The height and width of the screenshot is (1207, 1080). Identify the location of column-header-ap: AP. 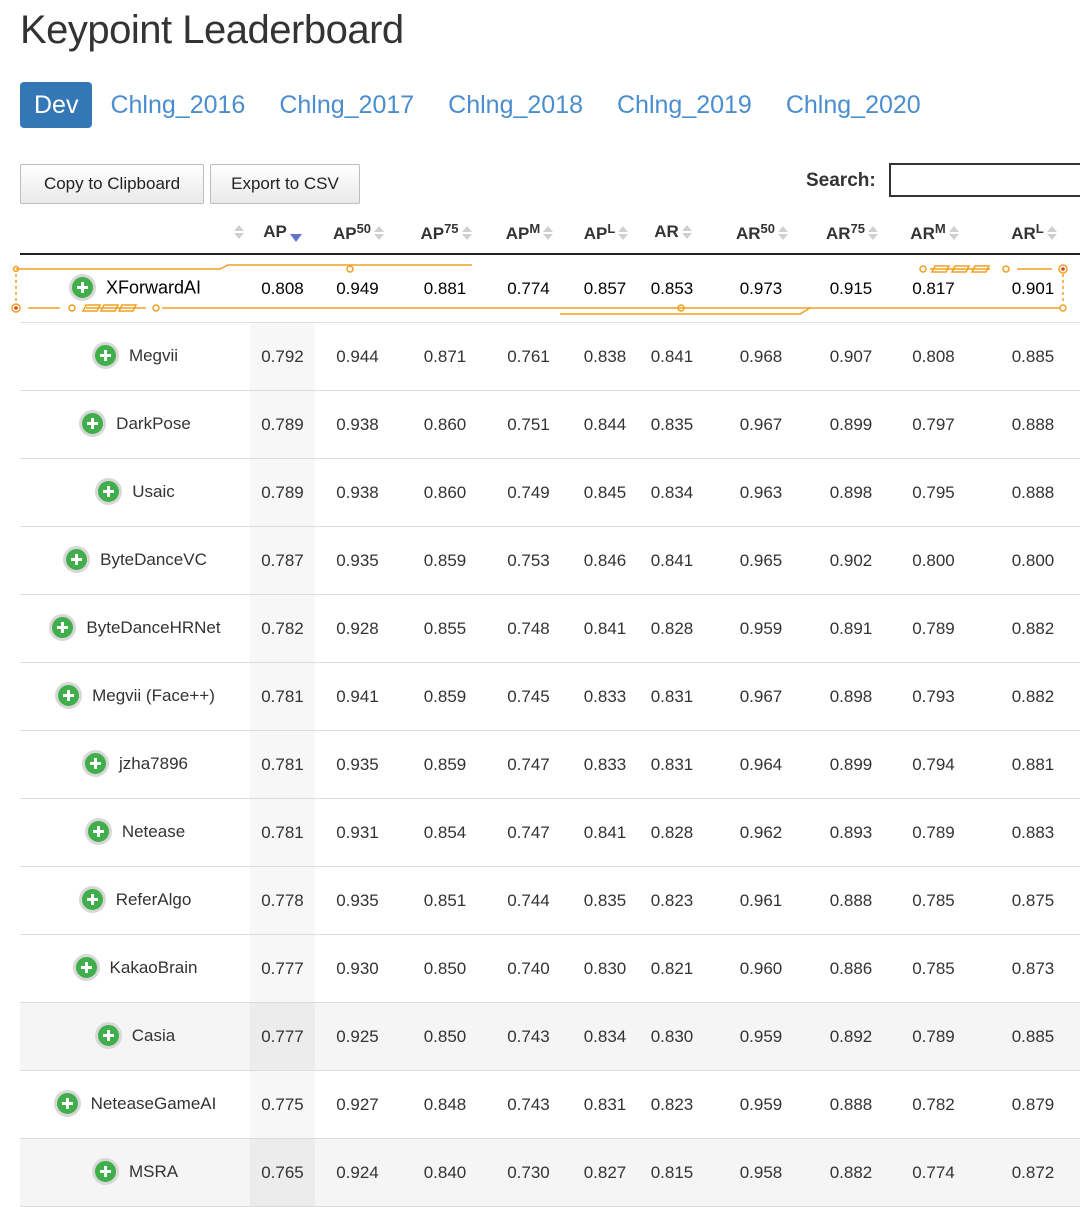
(282, 233).